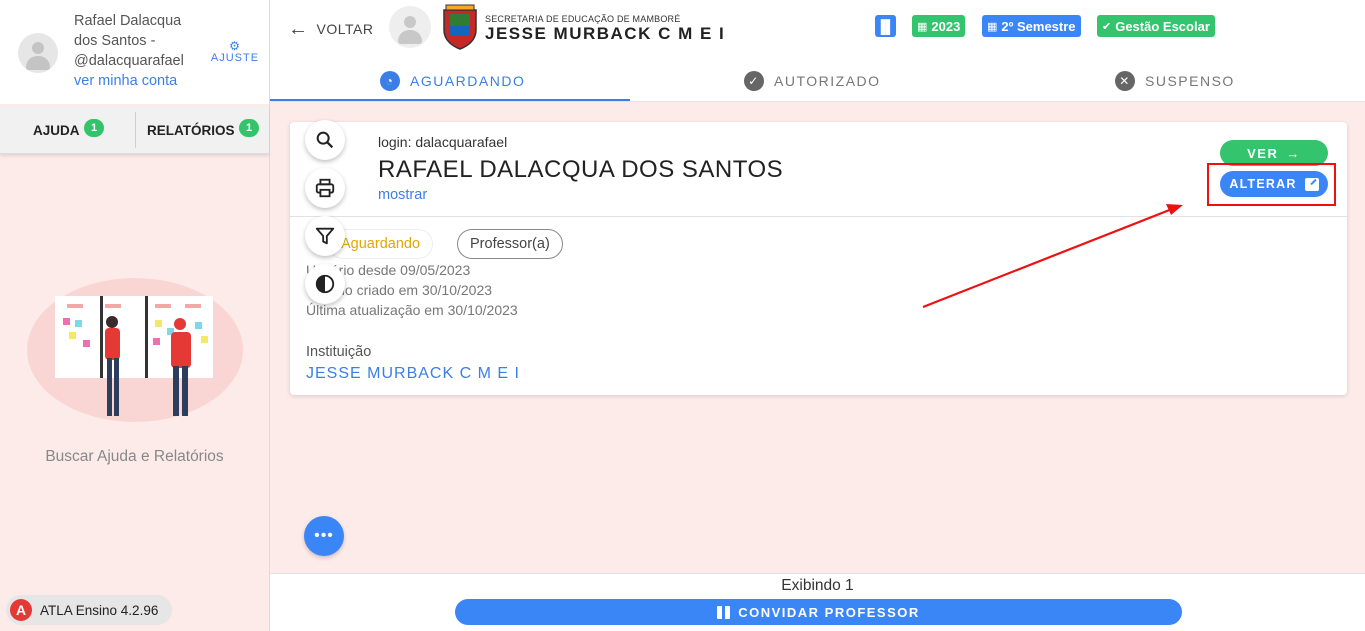 This screenshot has height=631, width=1365. Describe the element at coordinates (1293, 153) in the screenshot. I see `arrow-right-icon: →` at that location.